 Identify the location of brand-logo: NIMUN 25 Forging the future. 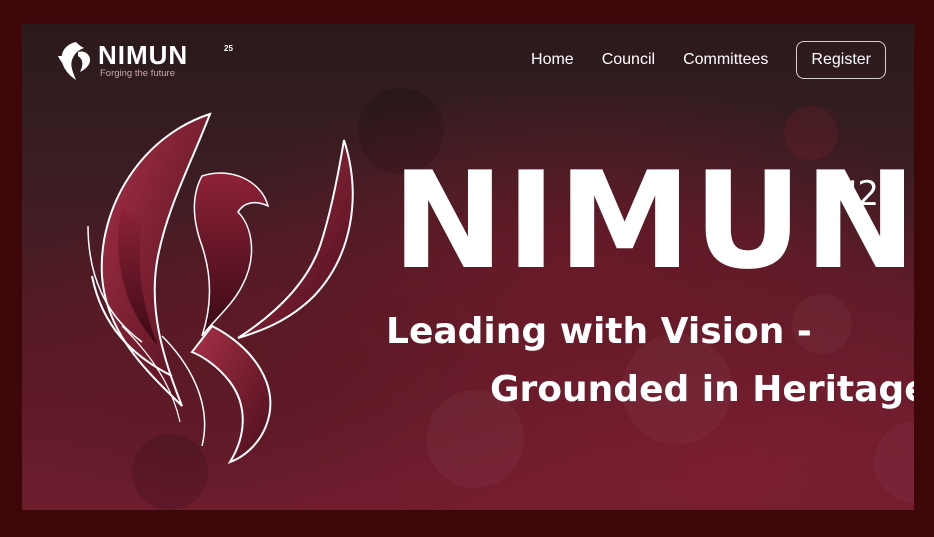
(144, 60).